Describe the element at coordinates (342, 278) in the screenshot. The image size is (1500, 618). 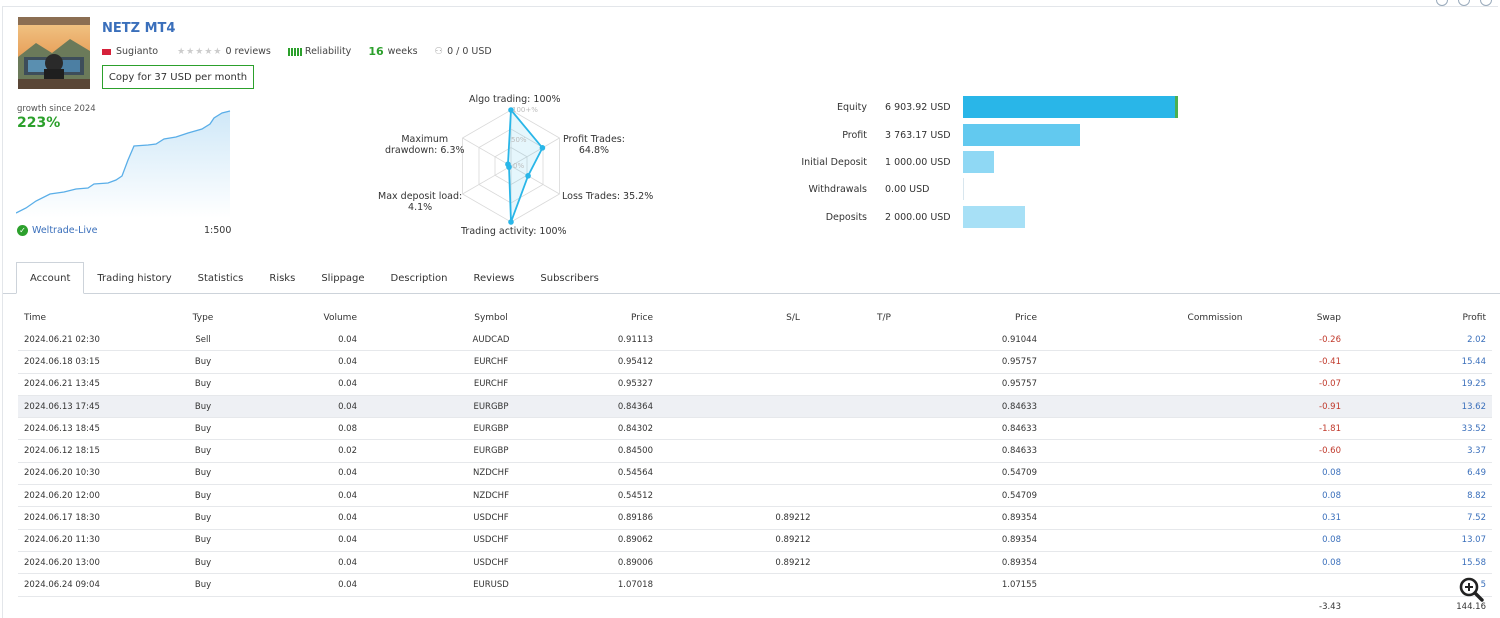
I see `tab-slippage: Slippage` at that location.